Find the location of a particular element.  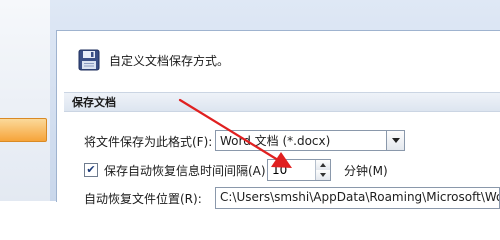

autosave-checkbox: ✔ is located at coordinates (91, 170).